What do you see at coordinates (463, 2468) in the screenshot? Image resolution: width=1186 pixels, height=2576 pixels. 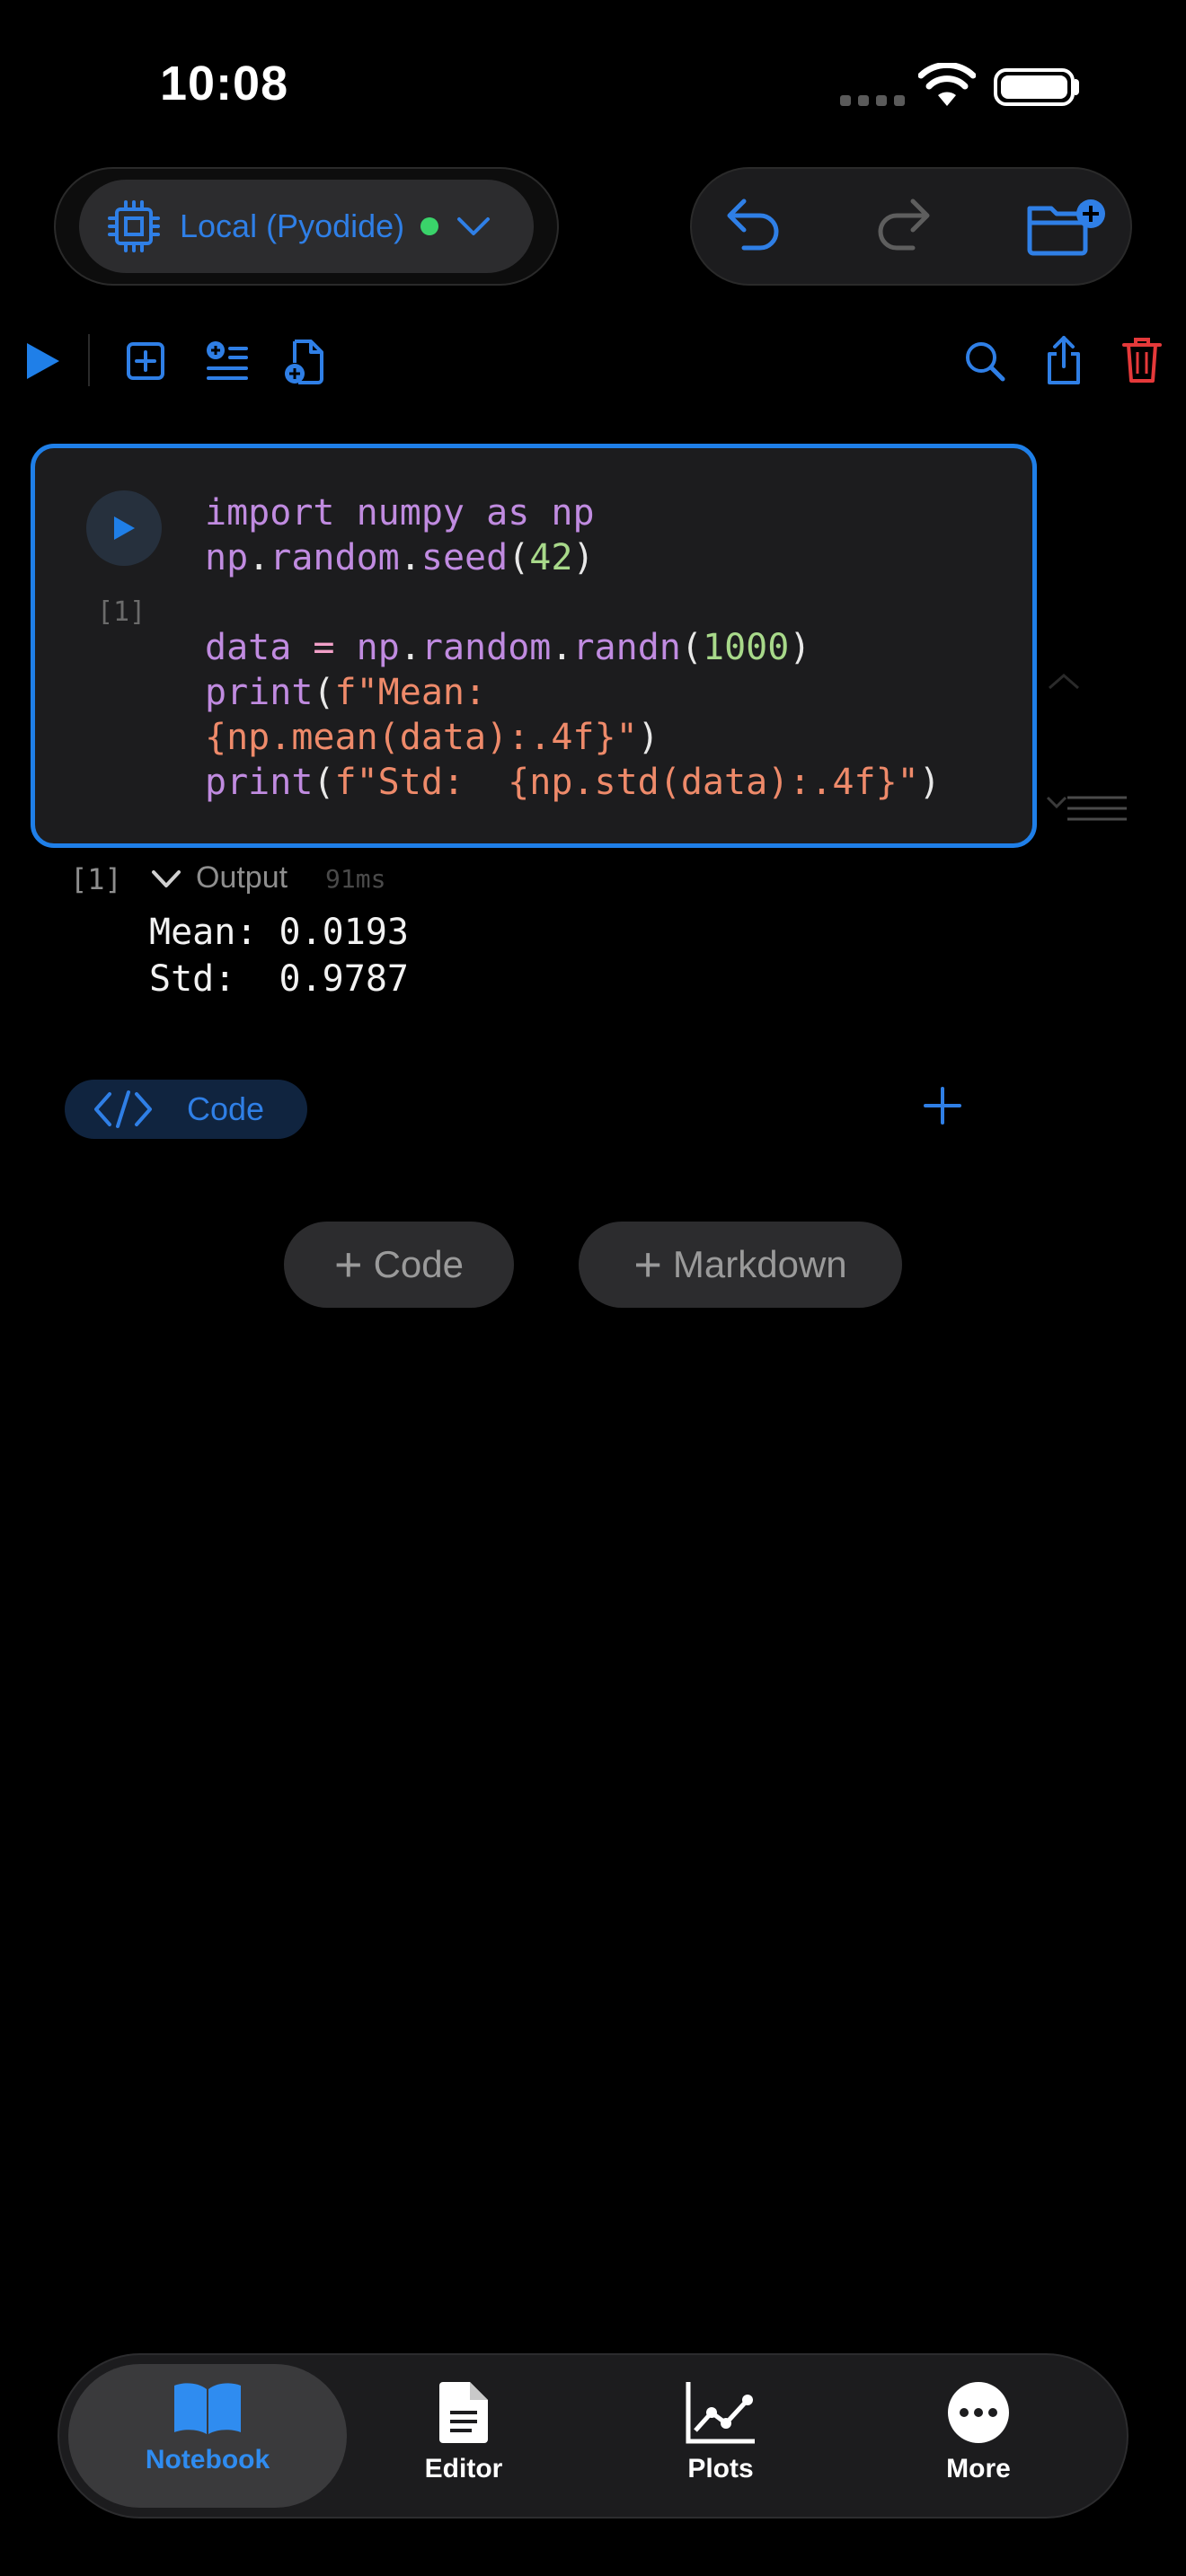 I see `tab-label: Editor` at bounding box center [463, 2468].